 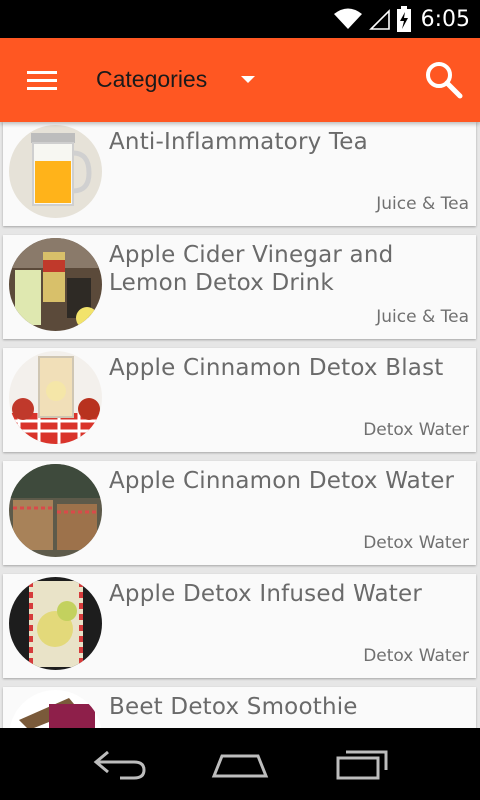 I want to click on recipe-thumbnail-apple-infused, so click(x=55, y=623).